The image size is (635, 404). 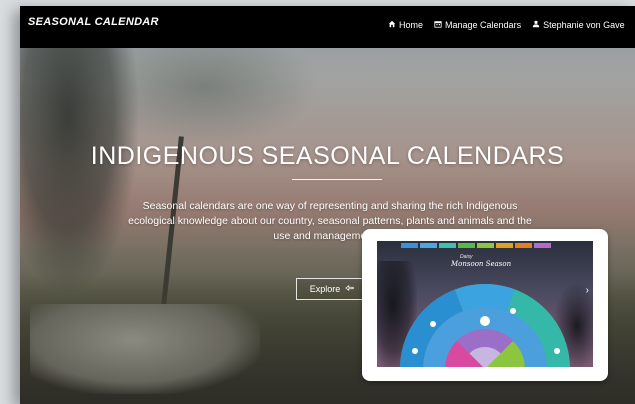 I want to click on hand-pointer-icon, so click(x=349, y=289).